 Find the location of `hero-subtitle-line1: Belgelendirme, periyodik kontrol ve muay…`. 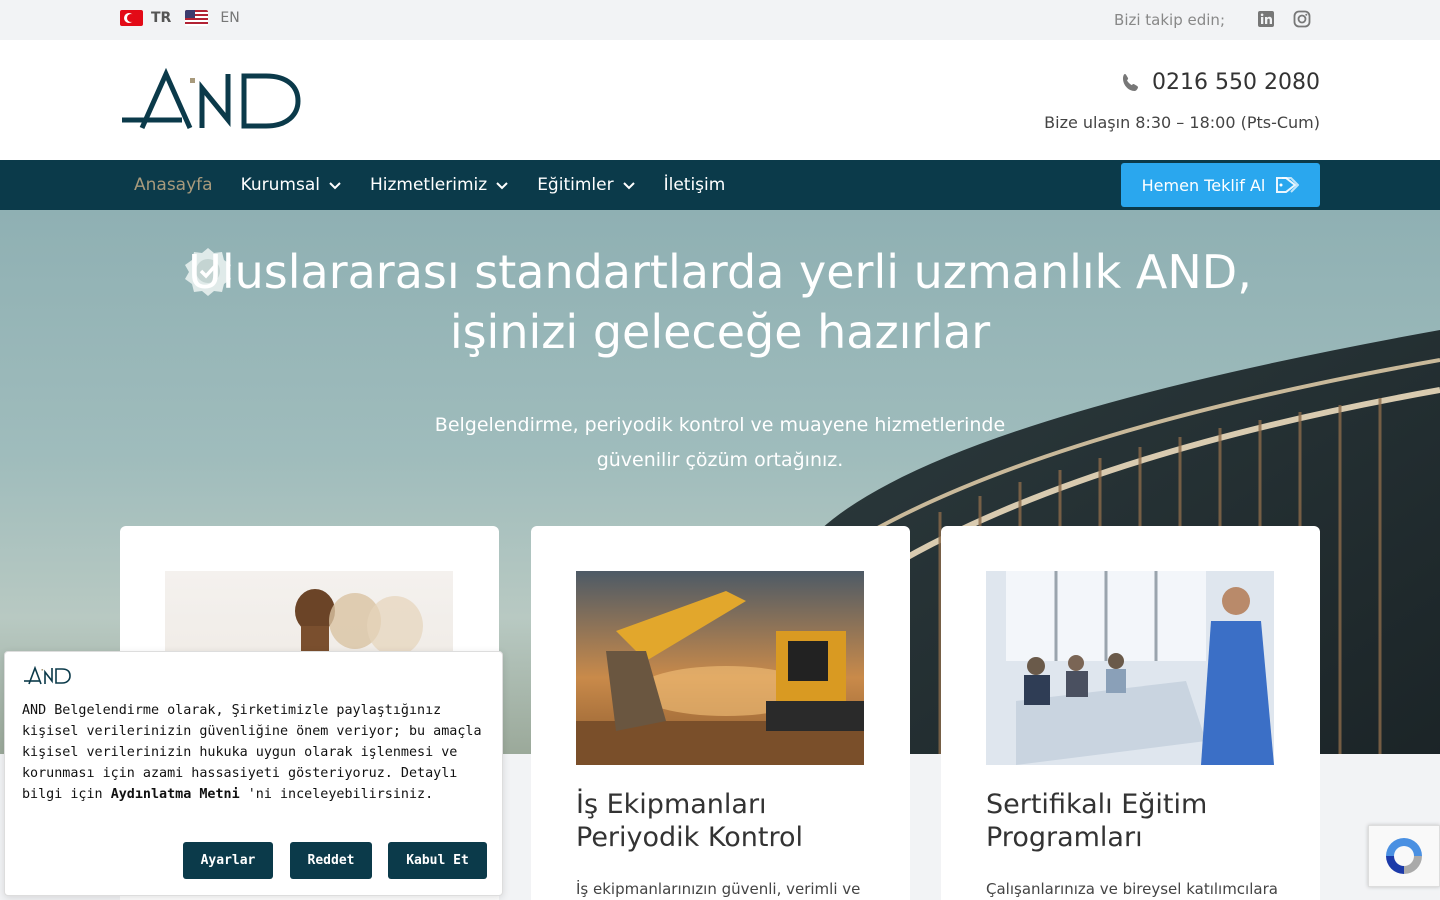

hero-subtitle-line1: Belgelendirme, periyodik kontrol ve muay… is located at coordinates (720, 425).